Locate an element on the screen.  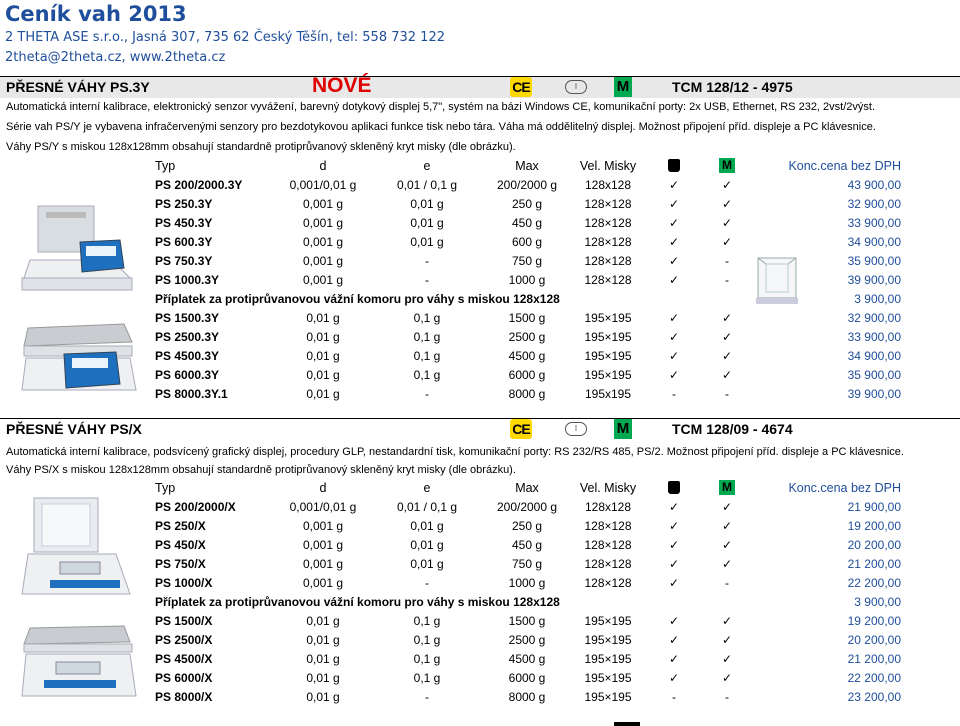
header-d: d is located at coordinates (323, 487).